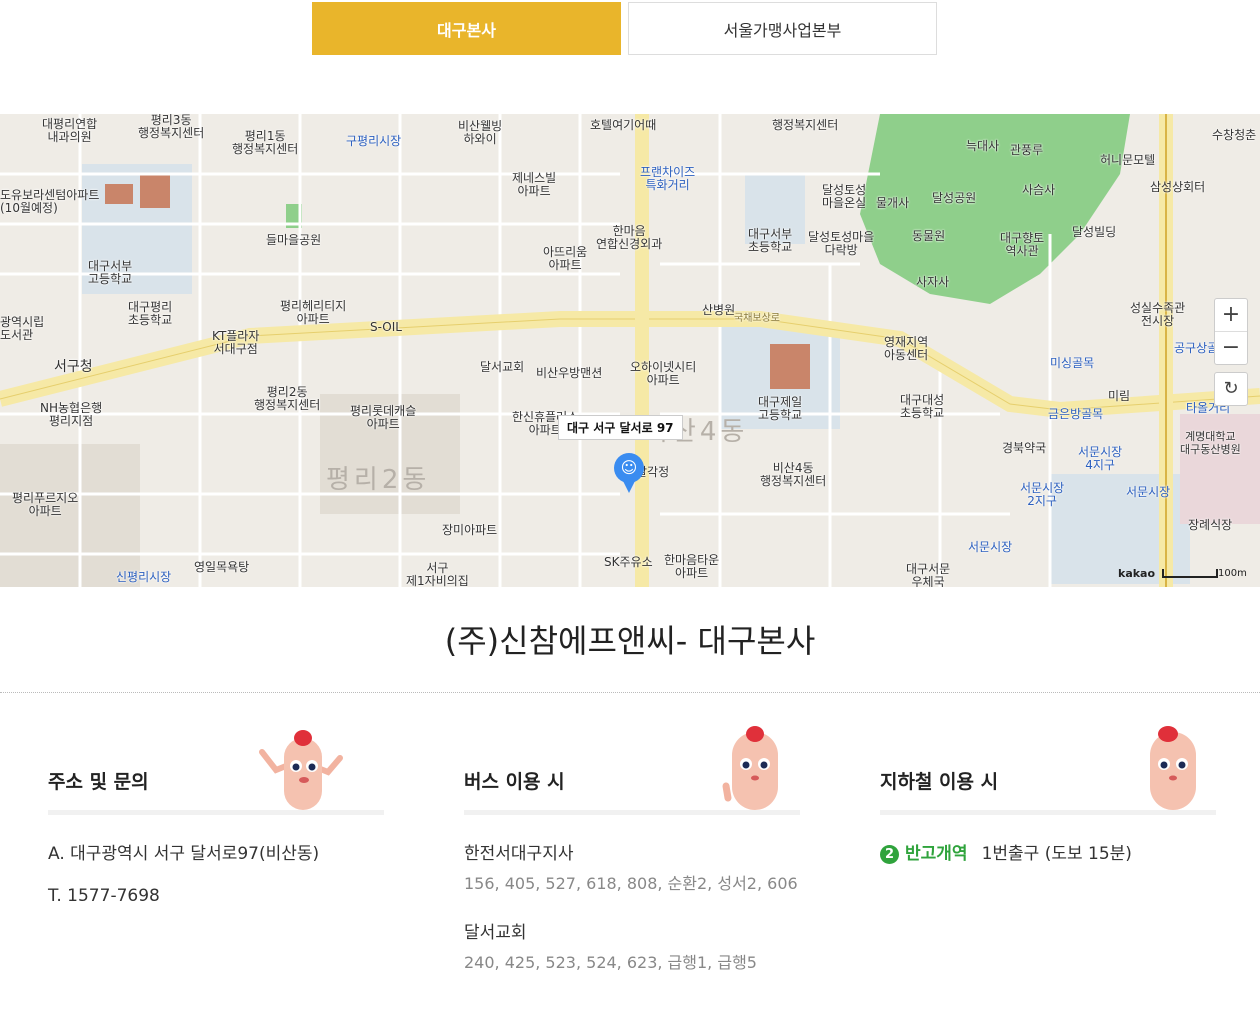  Describe the element at coordinates (629, 237) in the screenshot. I see `map-label: 한마음 연합신경외과` at that location.